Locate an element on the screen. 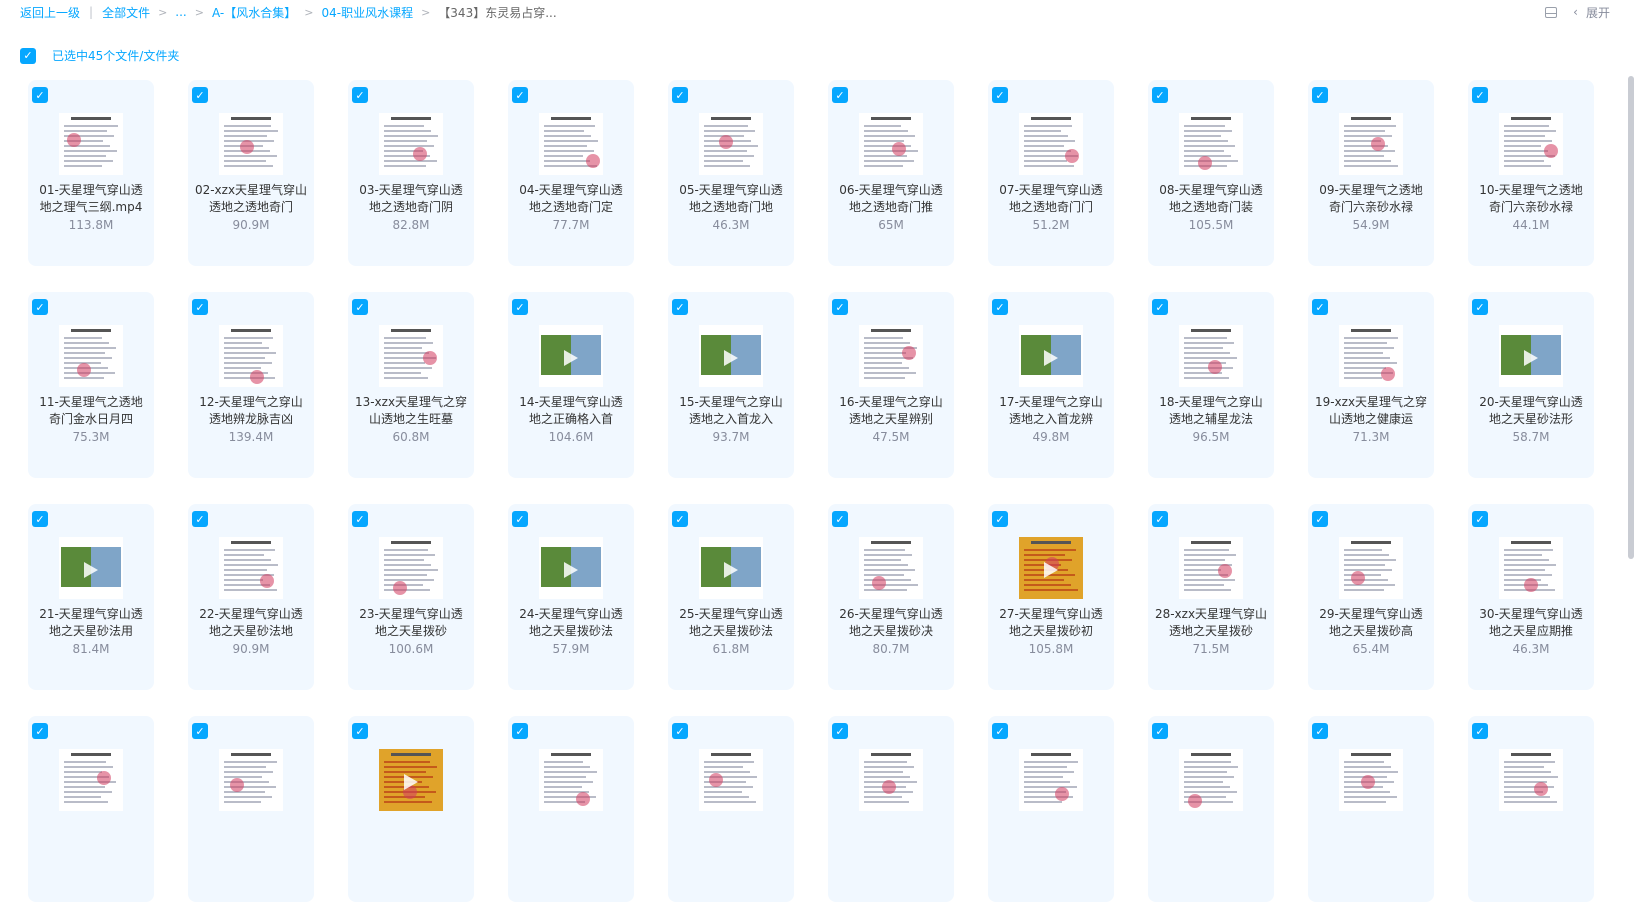 This screenshot has height=902, width=1636. file-card: ✓ 12-天星理气之穿山透地辨龙脉吉凶 139.4M is located at coordinates (251, 385).